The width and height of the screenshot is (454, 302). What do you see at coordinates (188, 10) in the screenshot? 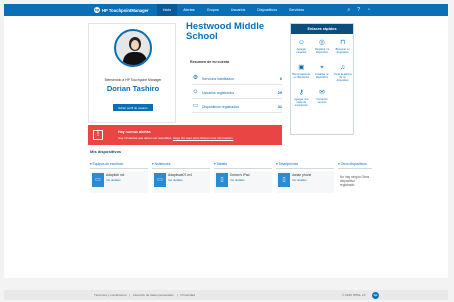
I see `nav-alertas: Alertas` at bounding box center [188, 10].